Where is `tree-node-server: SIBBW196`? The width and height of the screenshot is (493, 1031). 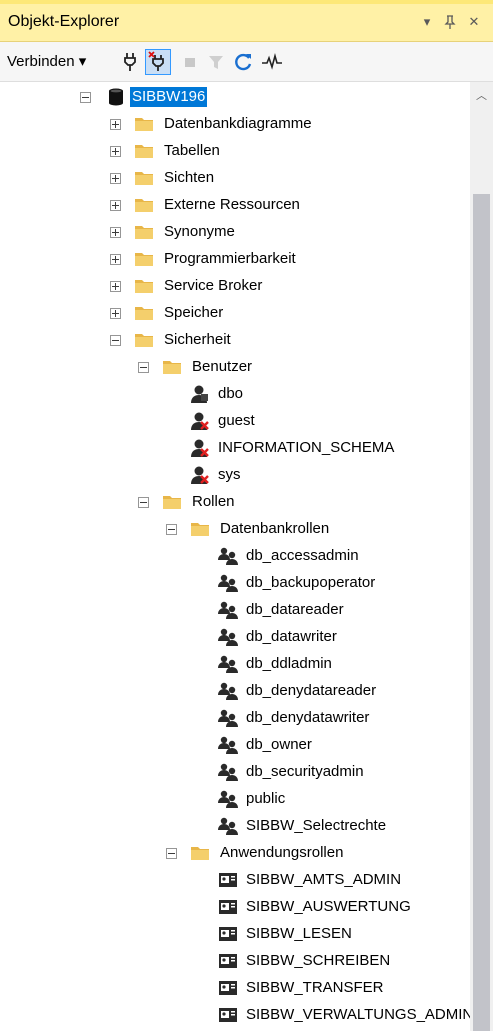
tree-node-server: SIBBW196 is located at coordinates (235, 97).